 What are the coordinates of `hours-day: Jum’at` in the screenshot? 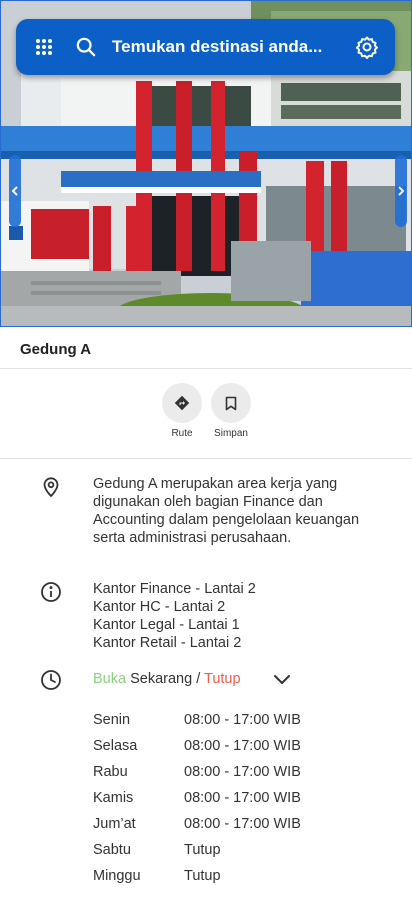 It's located at (114, 824).